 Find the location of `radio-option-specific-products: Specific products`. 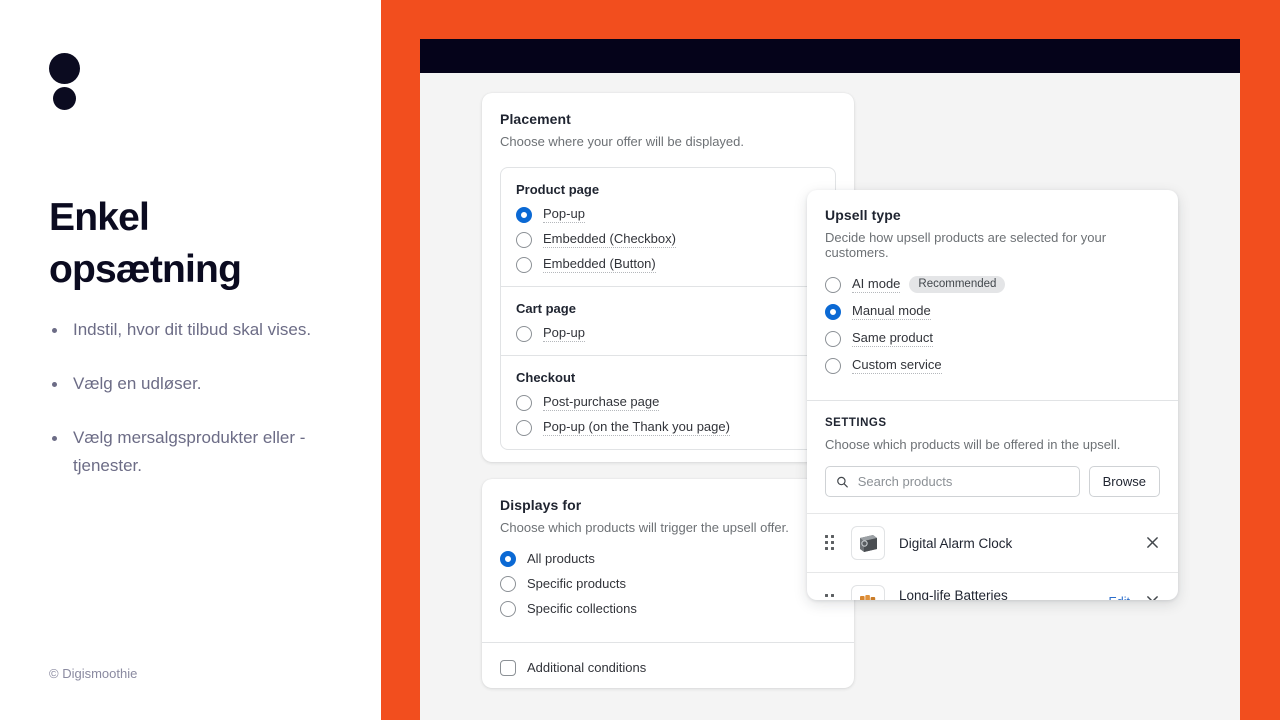

radio-option-specific-products: Specific products is located at coordinates (668, 584).